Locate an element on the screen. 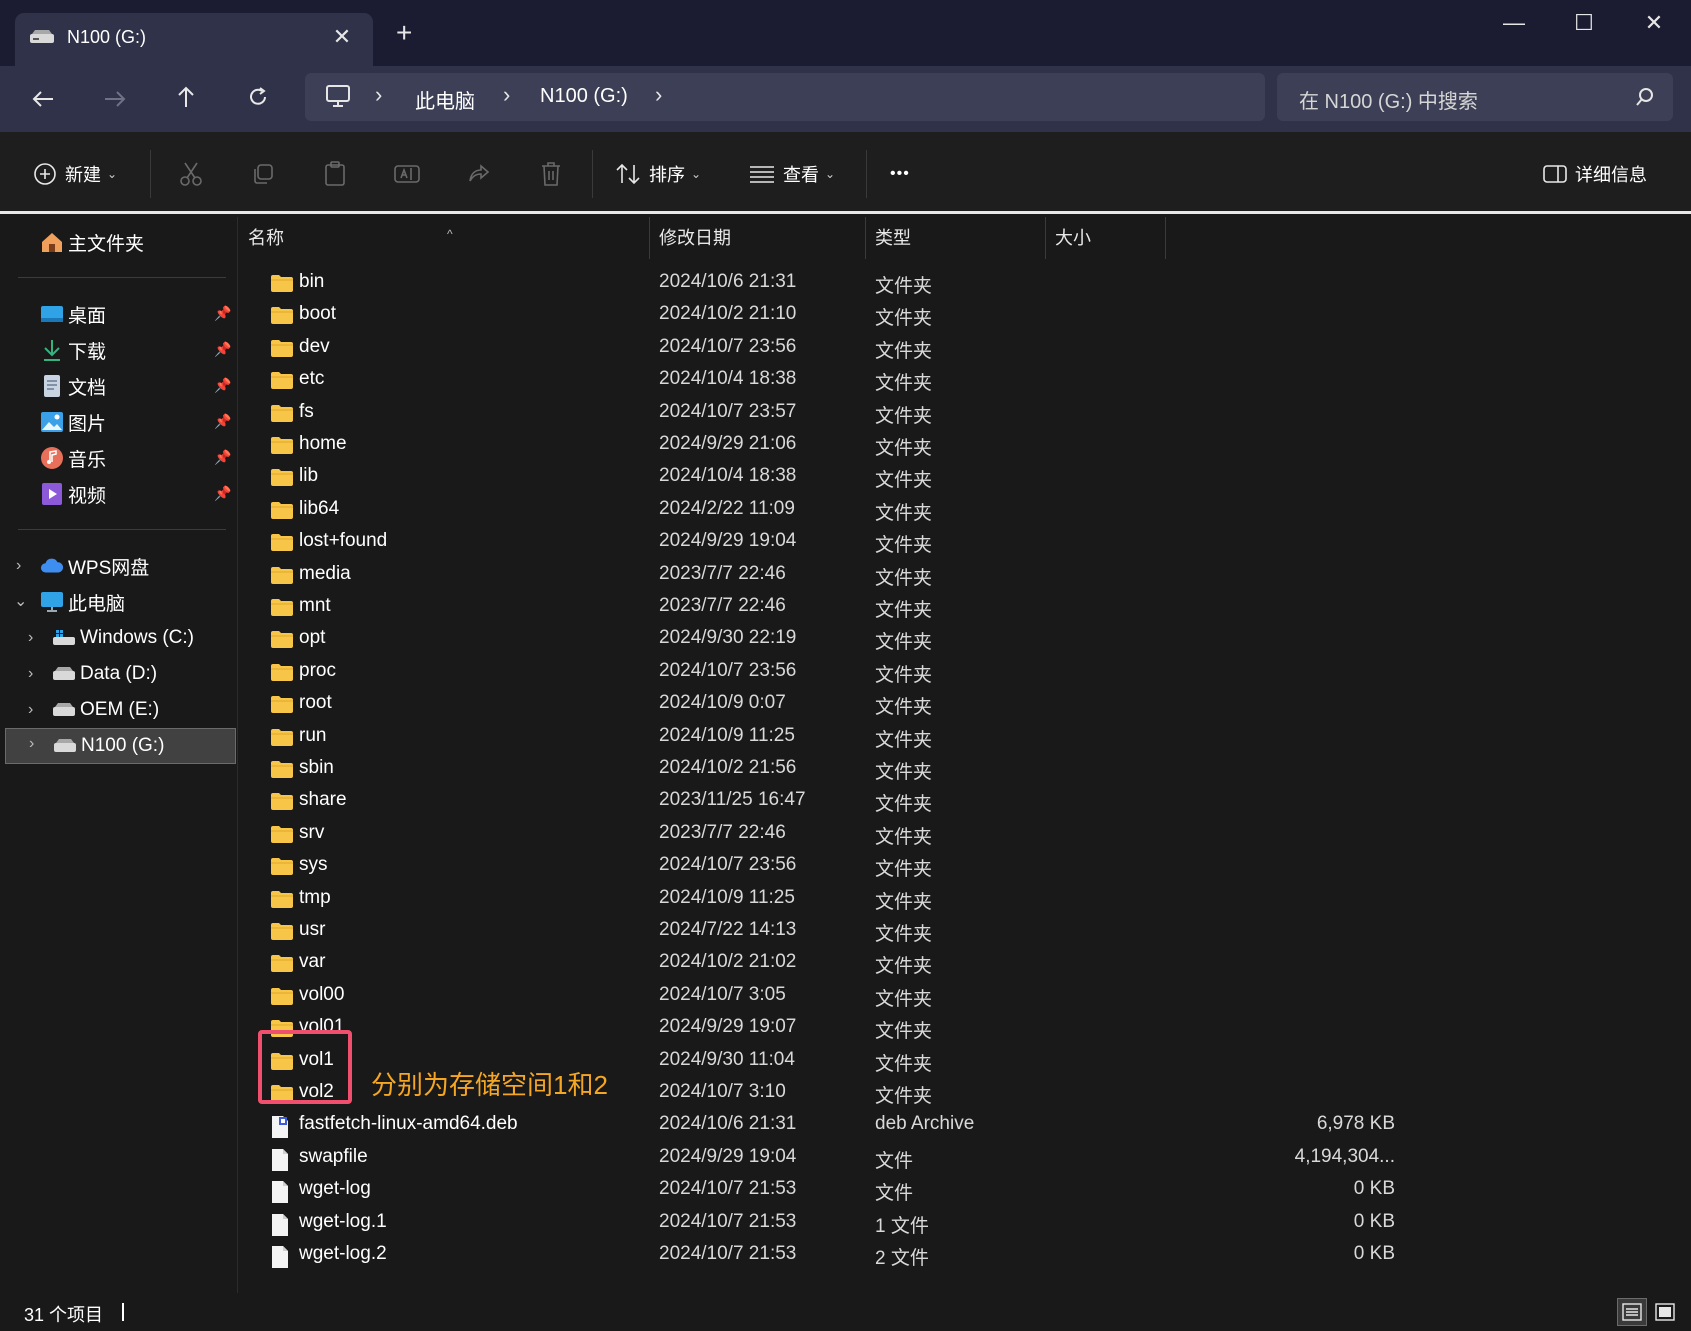 The image size is (1691, 1331). forward-button is located at coordinates (115, 99).